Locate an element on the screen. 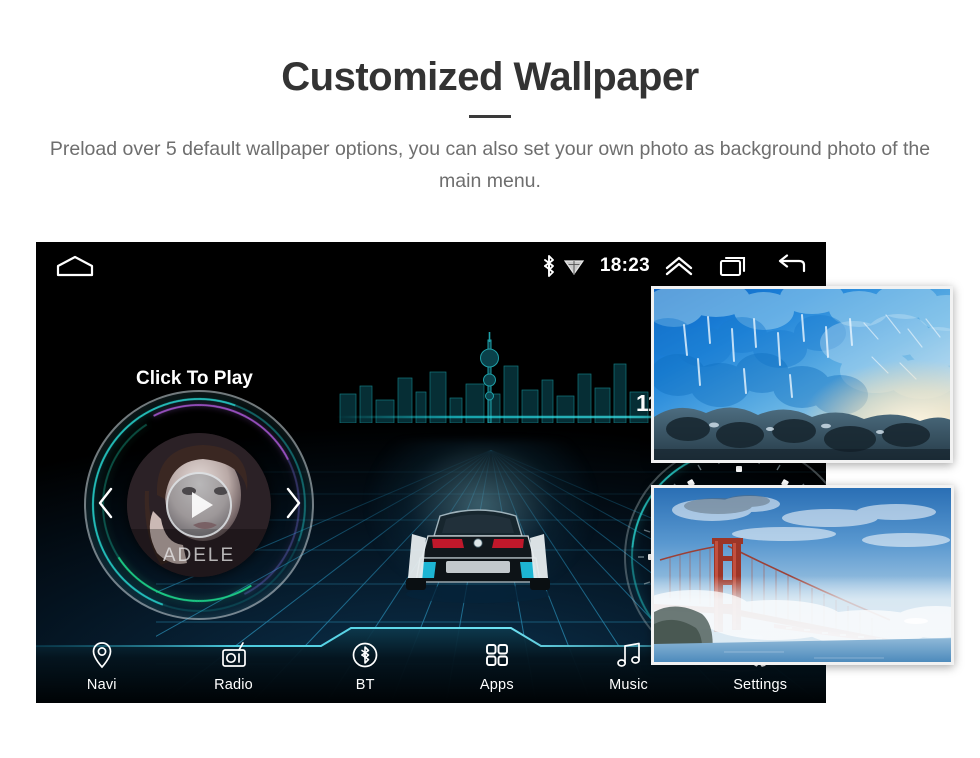 The width and height of the screenshot is (980, 758). page-title: Customized Wallpaper is located at coordinates (490, 77).